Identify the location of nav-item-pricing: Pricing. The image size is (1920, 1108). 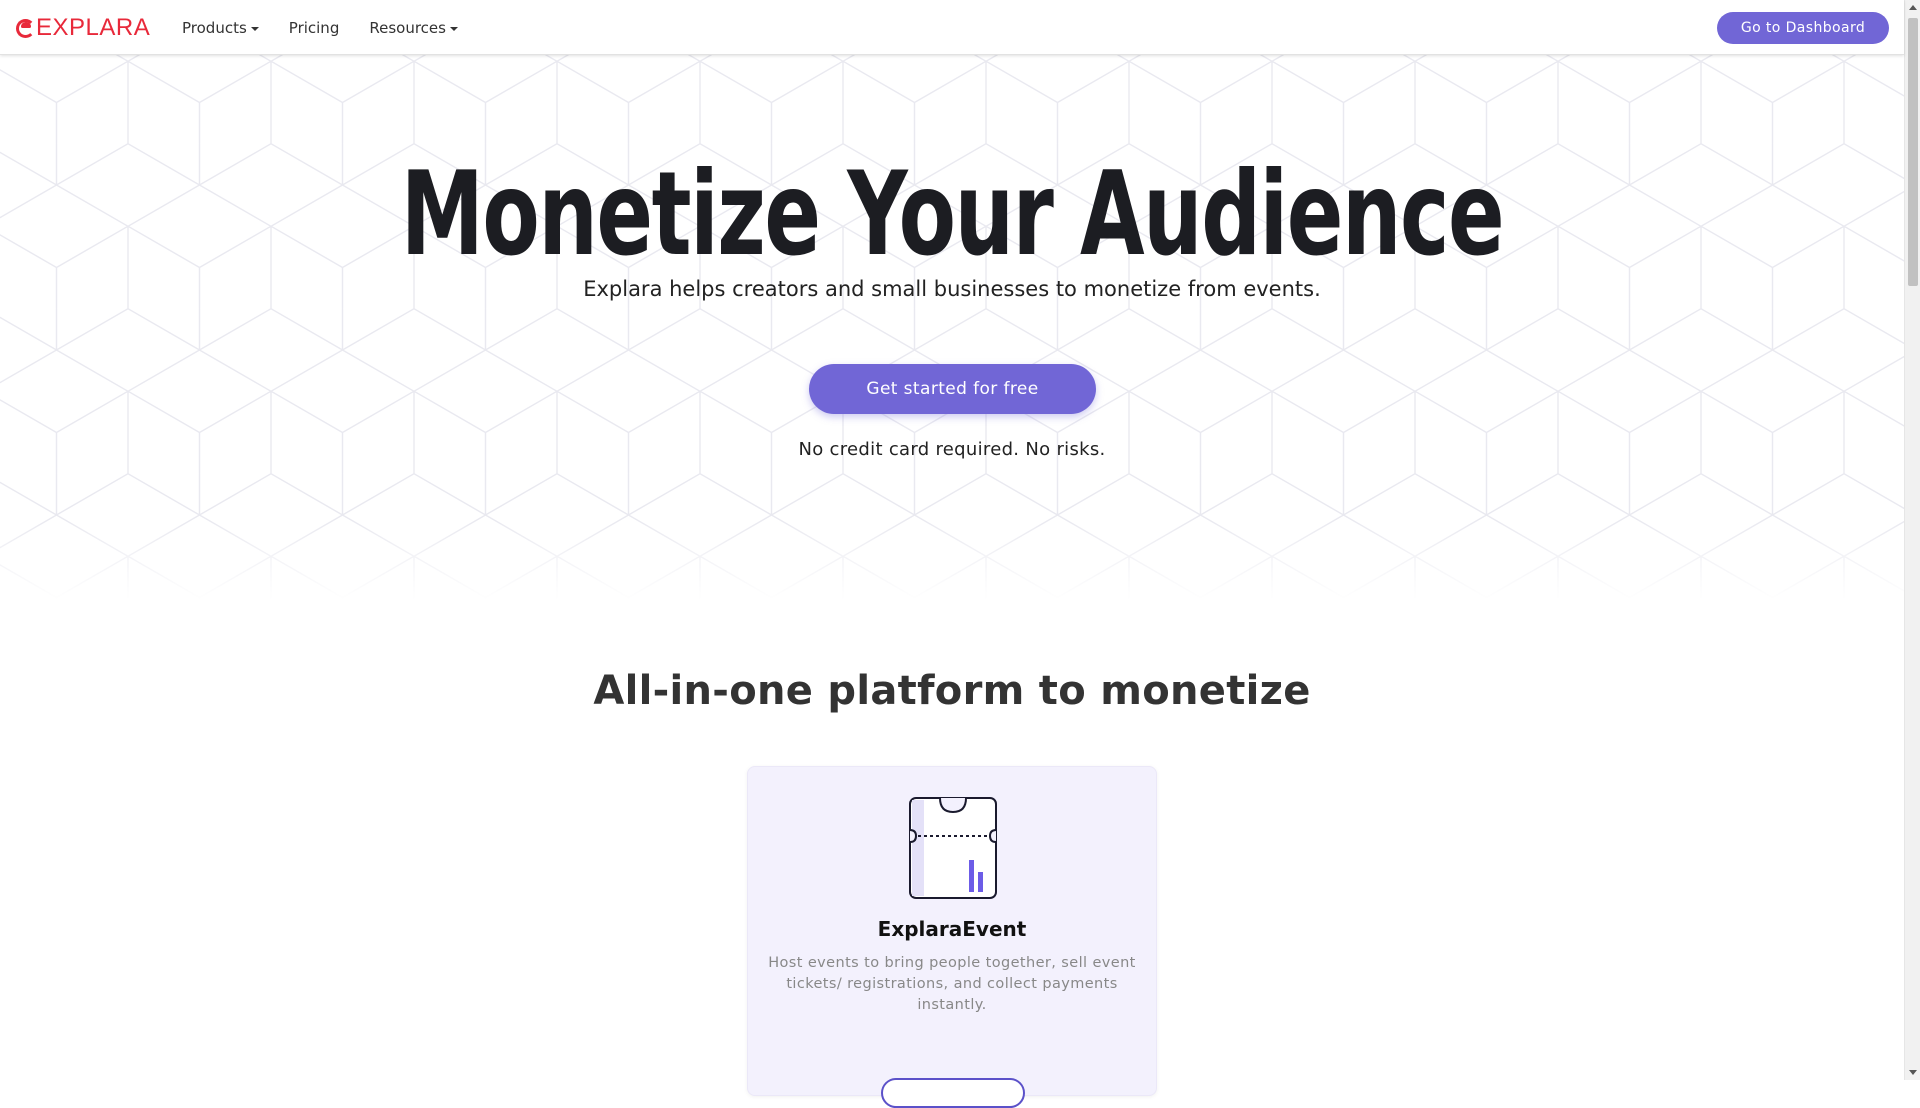
(314, 28).